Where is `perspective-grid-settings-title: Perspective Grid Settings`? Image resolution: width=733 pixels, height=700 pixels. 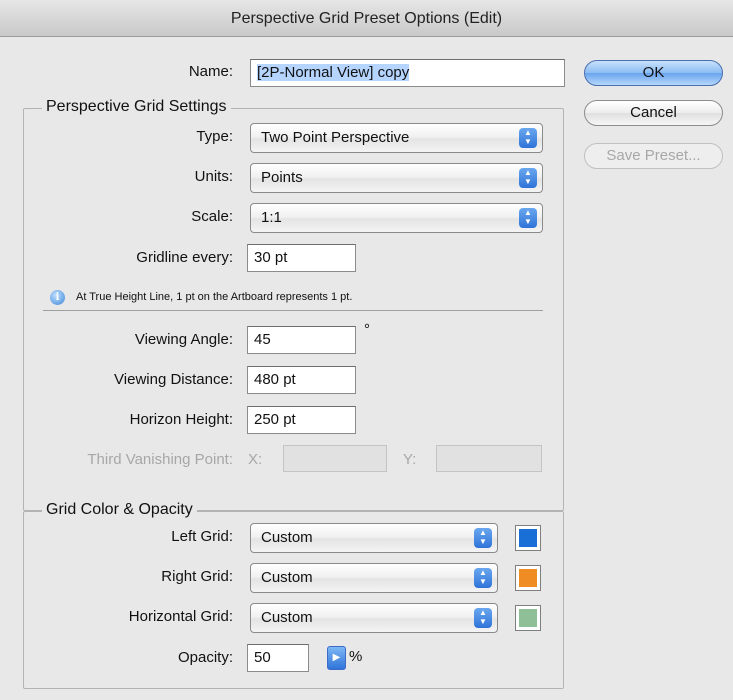 perspective-grid-settings-title: Perspective Grid Settings is located at coordinates (136, 107).